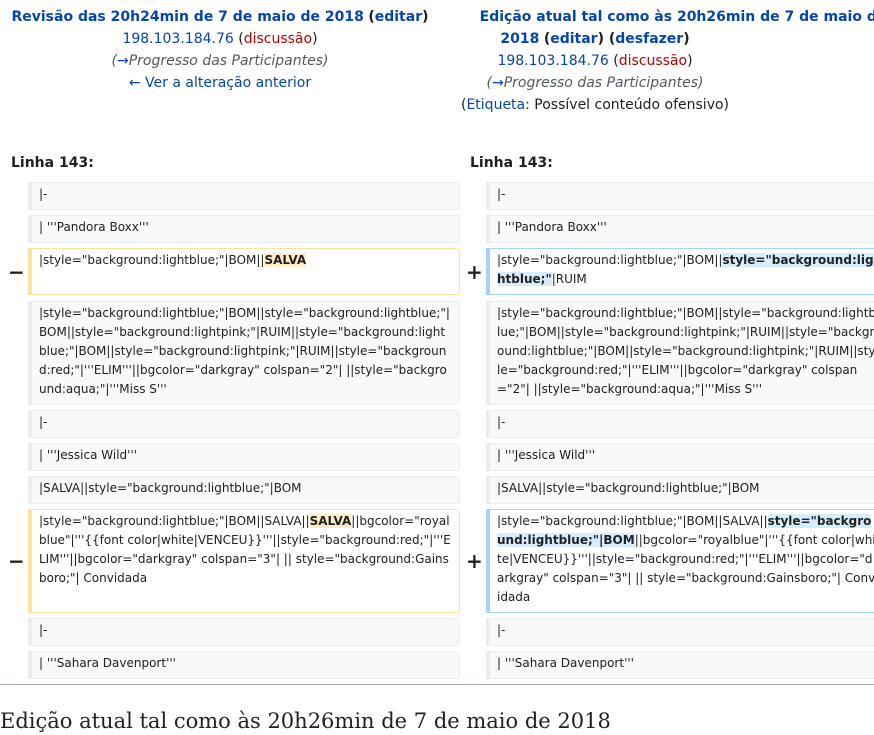  What do you see at coordinates (680, 665) in the screenshot?
I see `context-line-right: | '''Sahara Davenport'''` at bounding box center [680, 665].